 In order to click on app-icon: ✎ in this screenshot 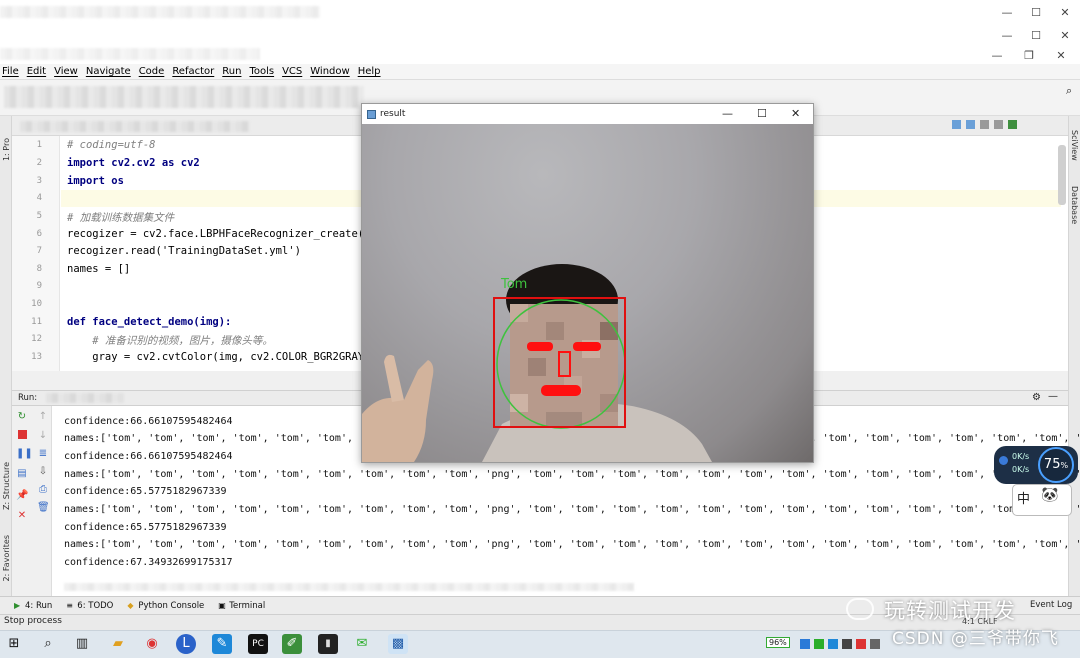, I will do `click(222, 644)`.